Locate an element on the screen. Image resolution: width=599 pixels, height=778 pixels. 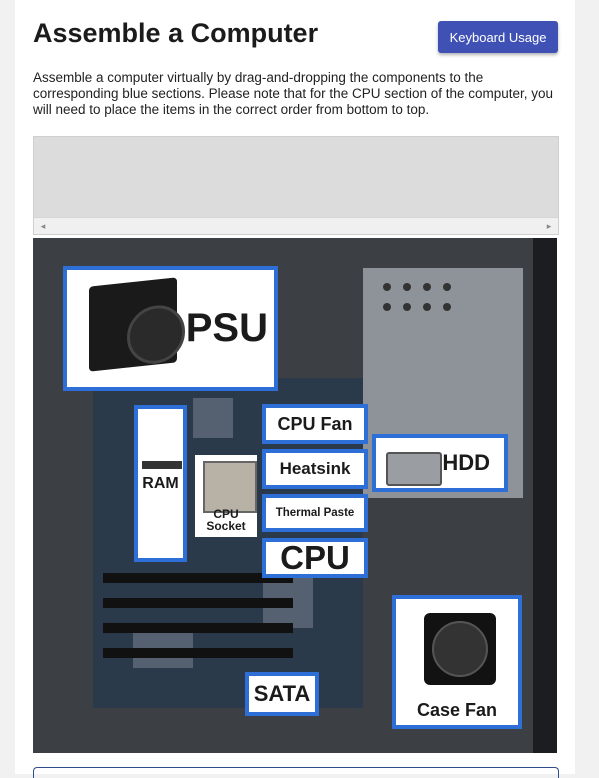
thermal-paste-label: Thermal Paste is located at coordinates (315, 513).